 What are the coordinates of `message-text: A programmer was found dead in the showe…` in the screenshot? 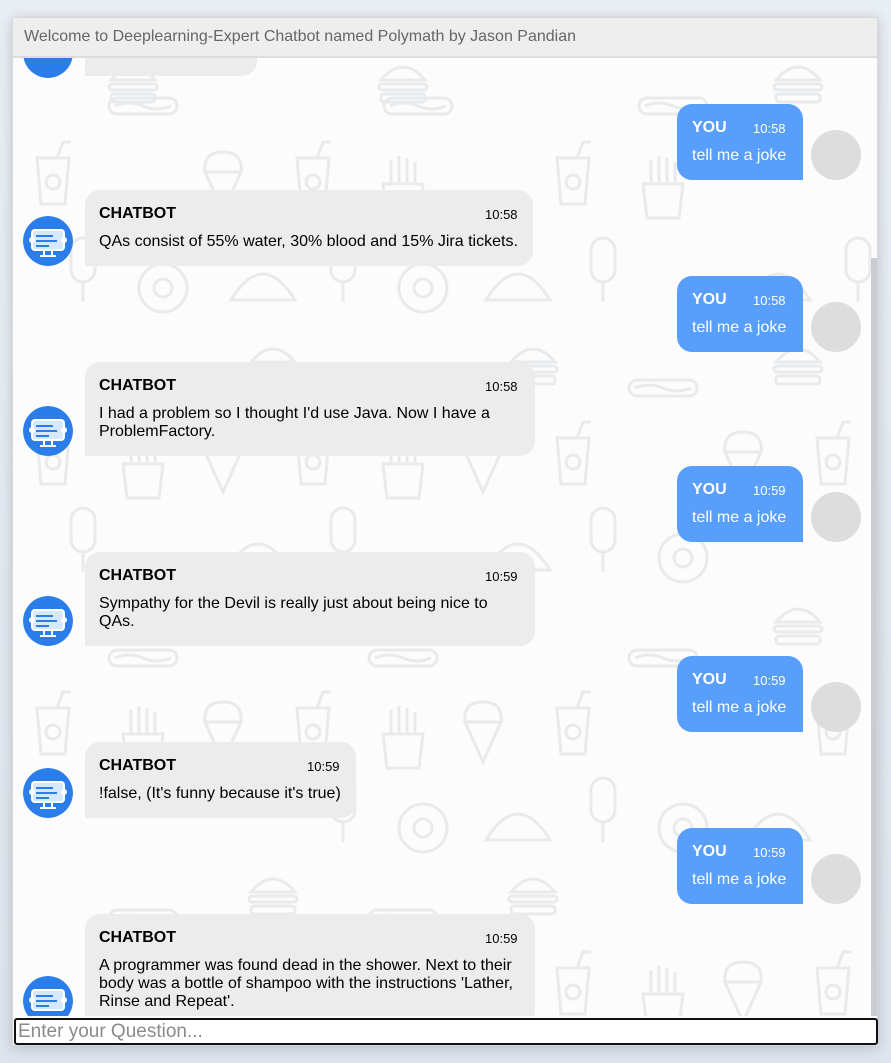 It's located at (306, 983).